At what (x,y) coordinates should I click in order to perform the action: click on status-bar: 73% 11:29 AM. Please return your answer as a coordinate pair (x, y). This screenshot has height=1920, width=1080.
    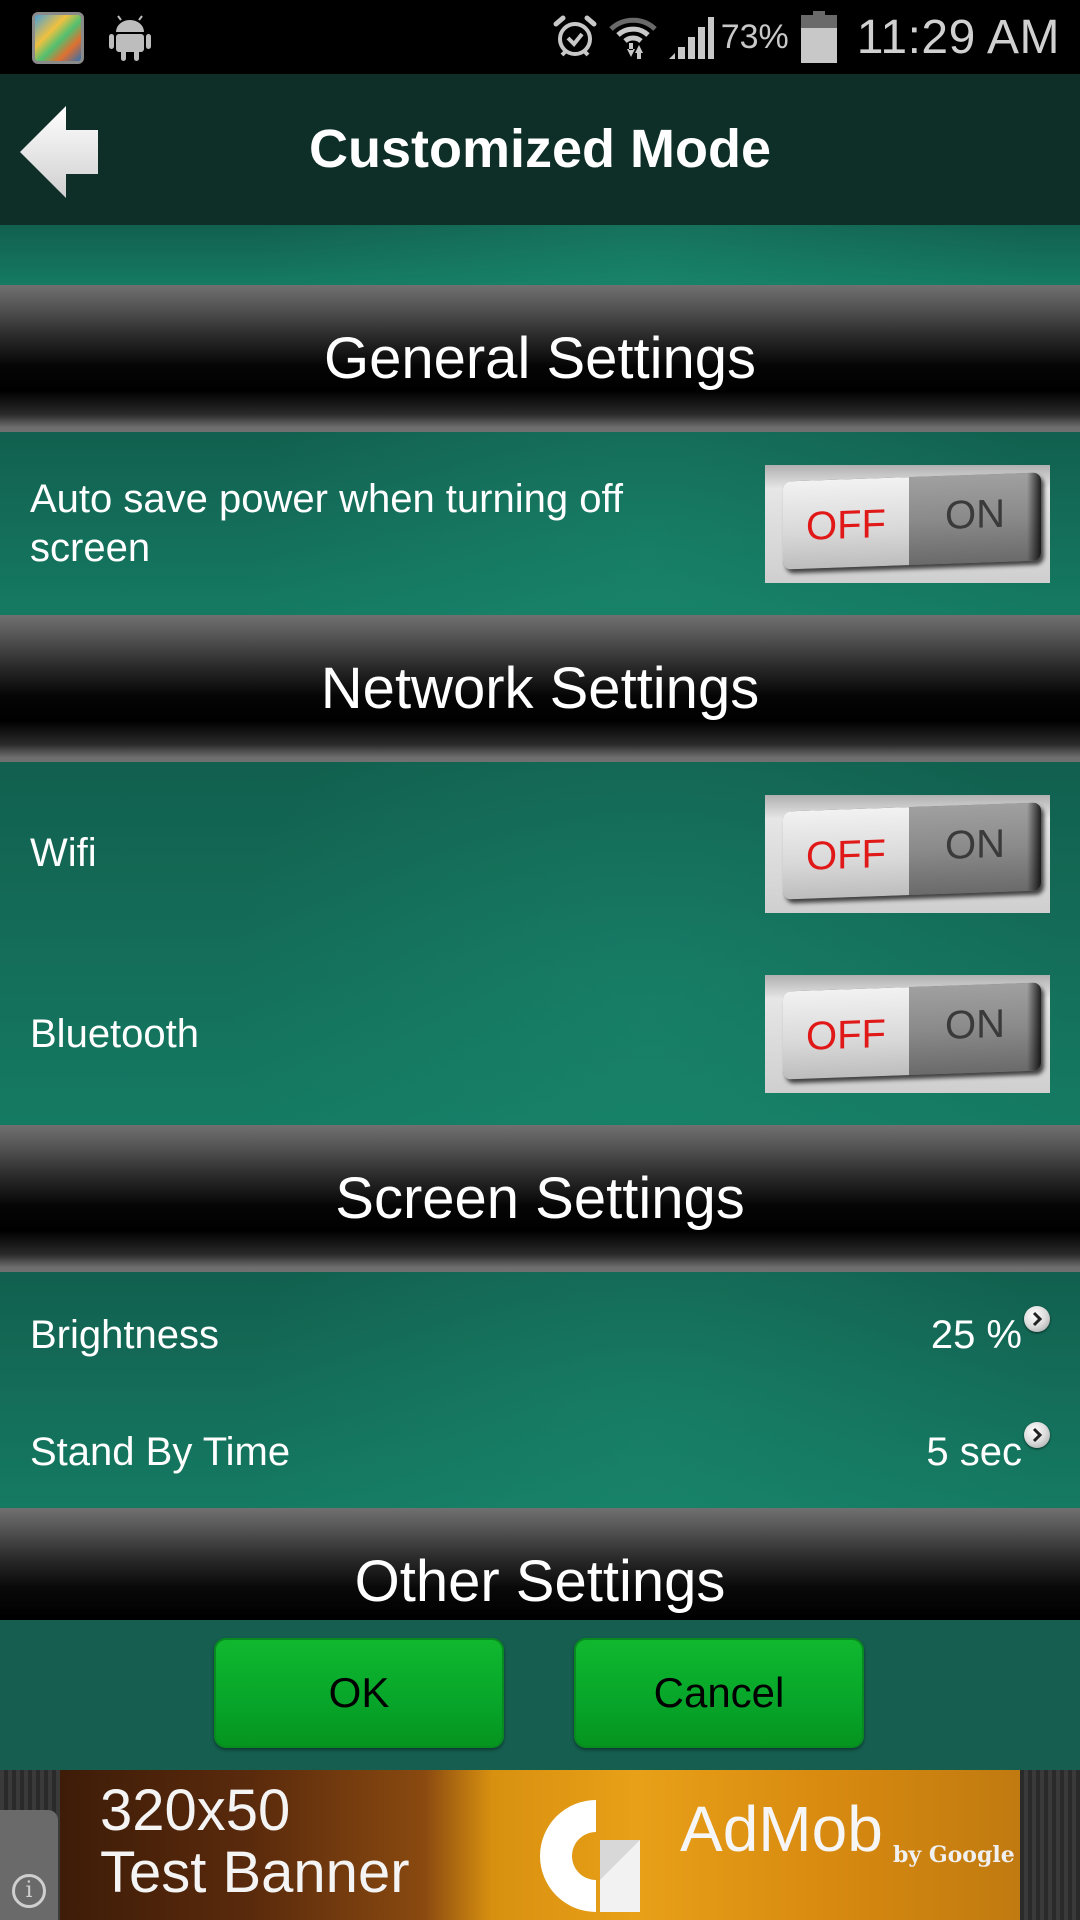
    Looking at the image, I should click on (540, 37).